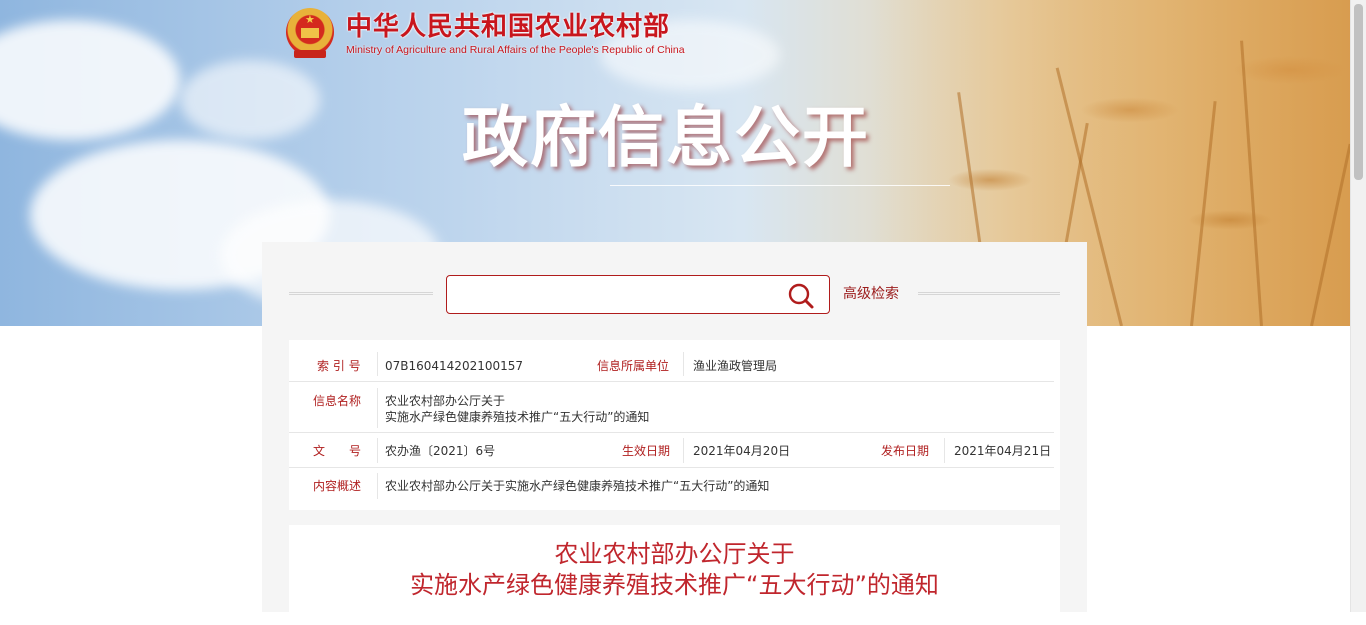 This screenshot has width=1366, height=625. I want to click on advanced-search-link: 高级检索, so click(871, 294).